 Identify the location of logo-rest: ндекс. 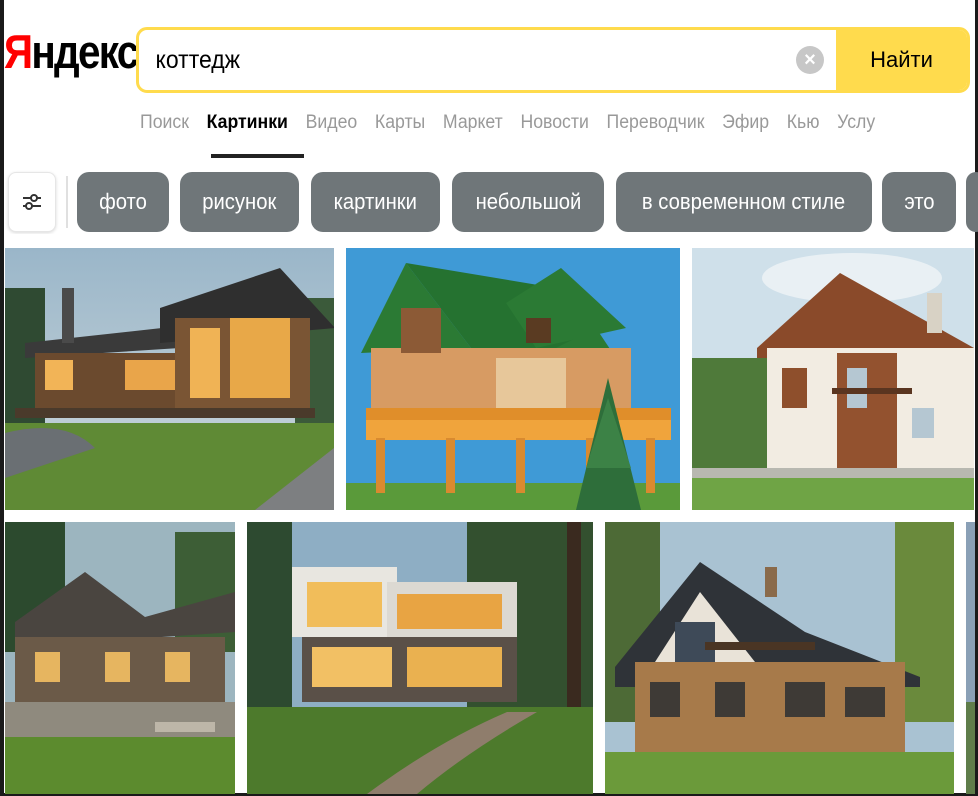
(85, 51).